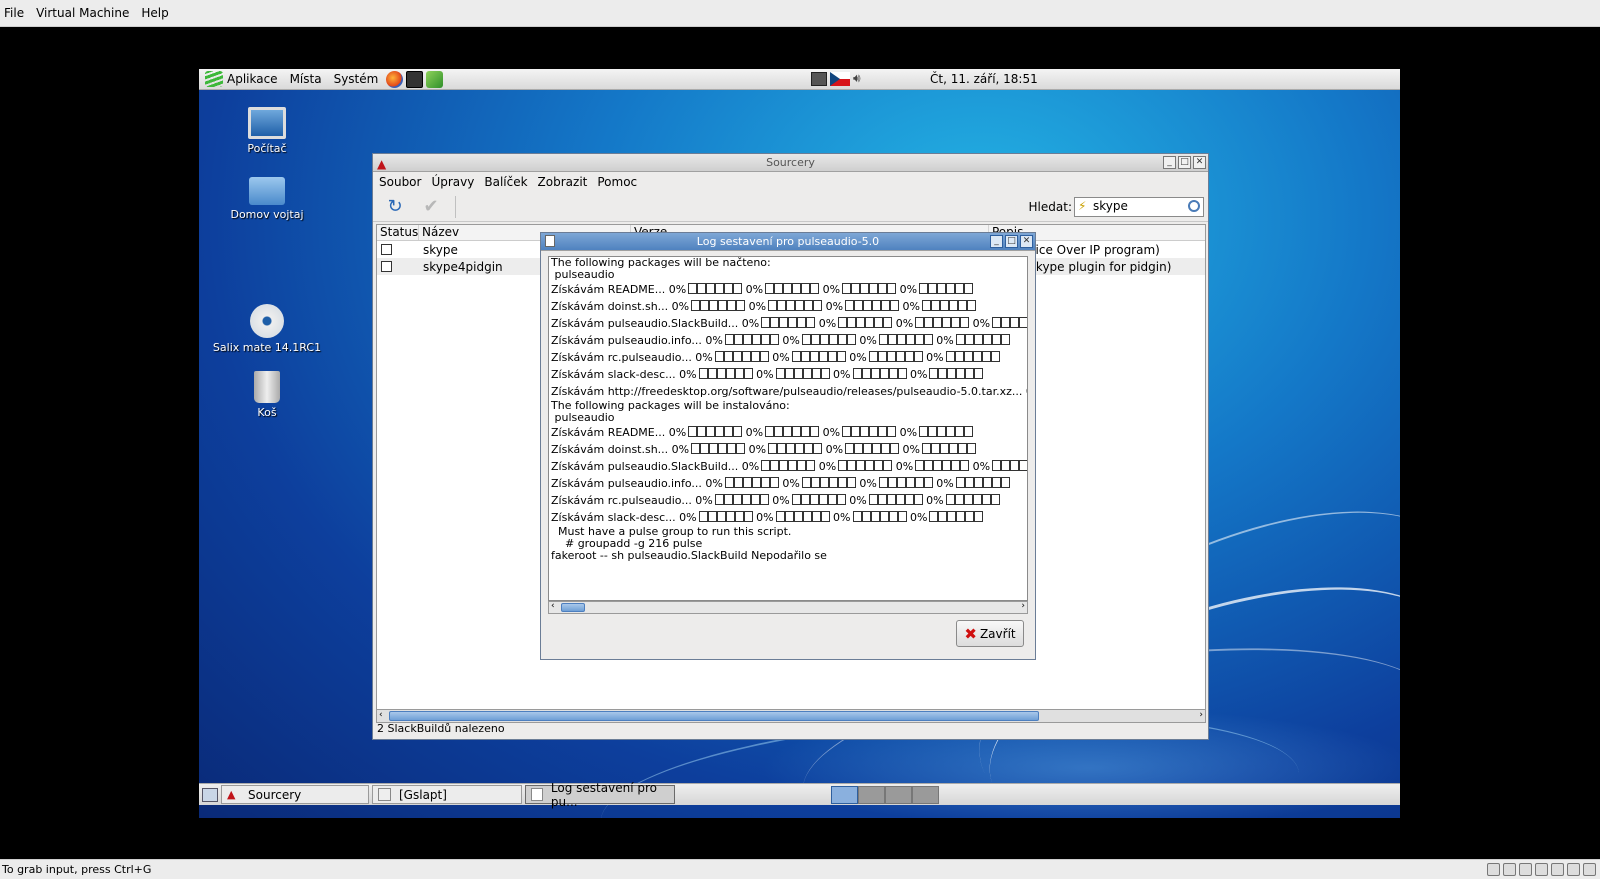 Image resolution: width=1600 pixels, height=879 pixels. Describe the element at coordinates (840, 78) in the screenshot. I see `keyboard-layout-flag-icon` at that location.